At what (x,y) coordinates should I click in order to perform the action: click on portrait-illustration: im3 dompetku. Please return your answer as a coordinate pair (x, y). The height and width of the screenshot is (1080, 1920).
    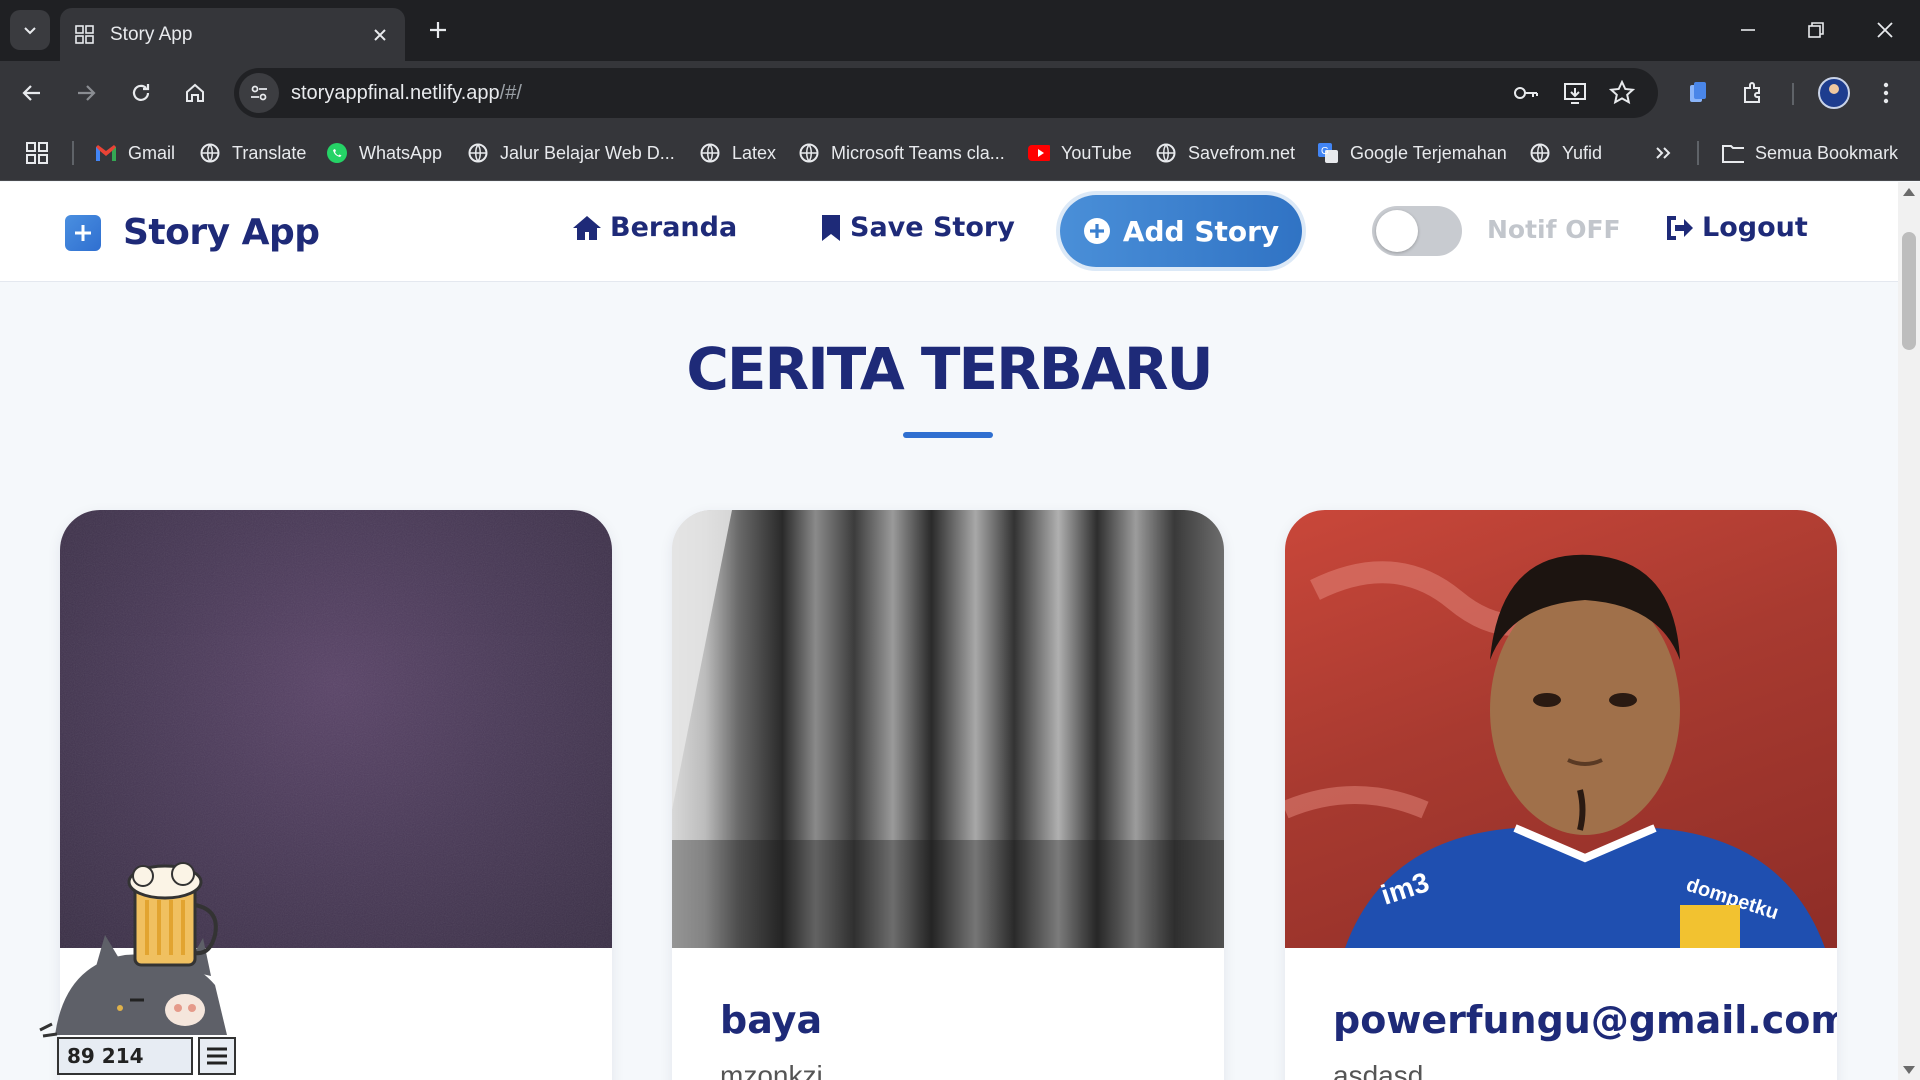
    Looking at the image, I should click on (1555, 751).